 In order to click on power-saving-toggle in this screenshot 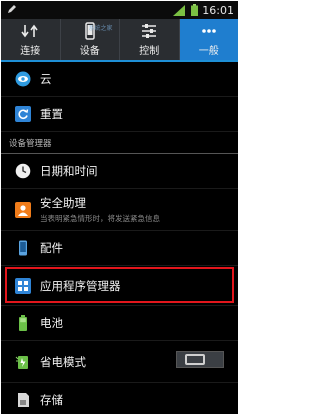, I will do `click(200, 359)`.